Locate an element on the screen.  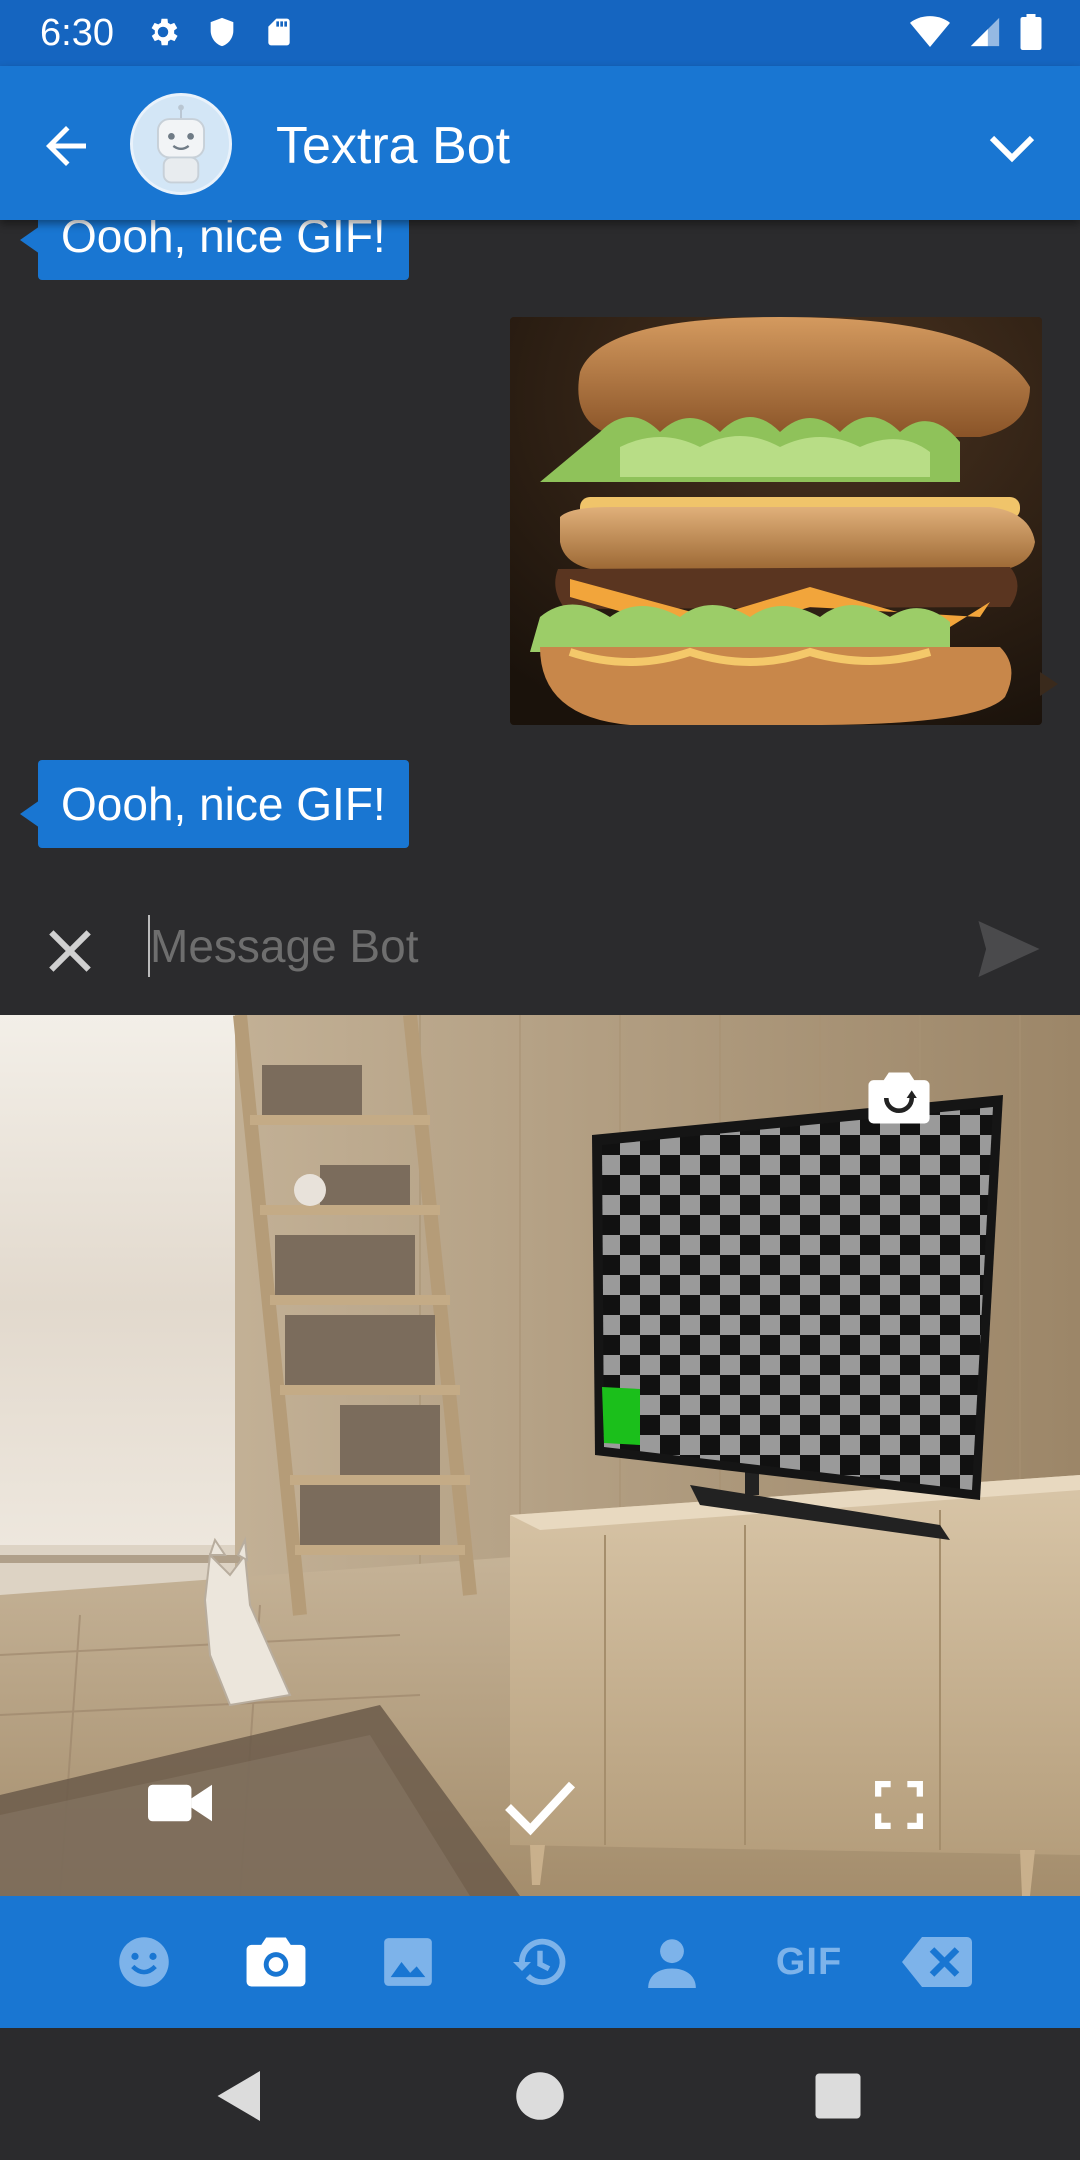
video-icon is located at coordinates (180, 1803).